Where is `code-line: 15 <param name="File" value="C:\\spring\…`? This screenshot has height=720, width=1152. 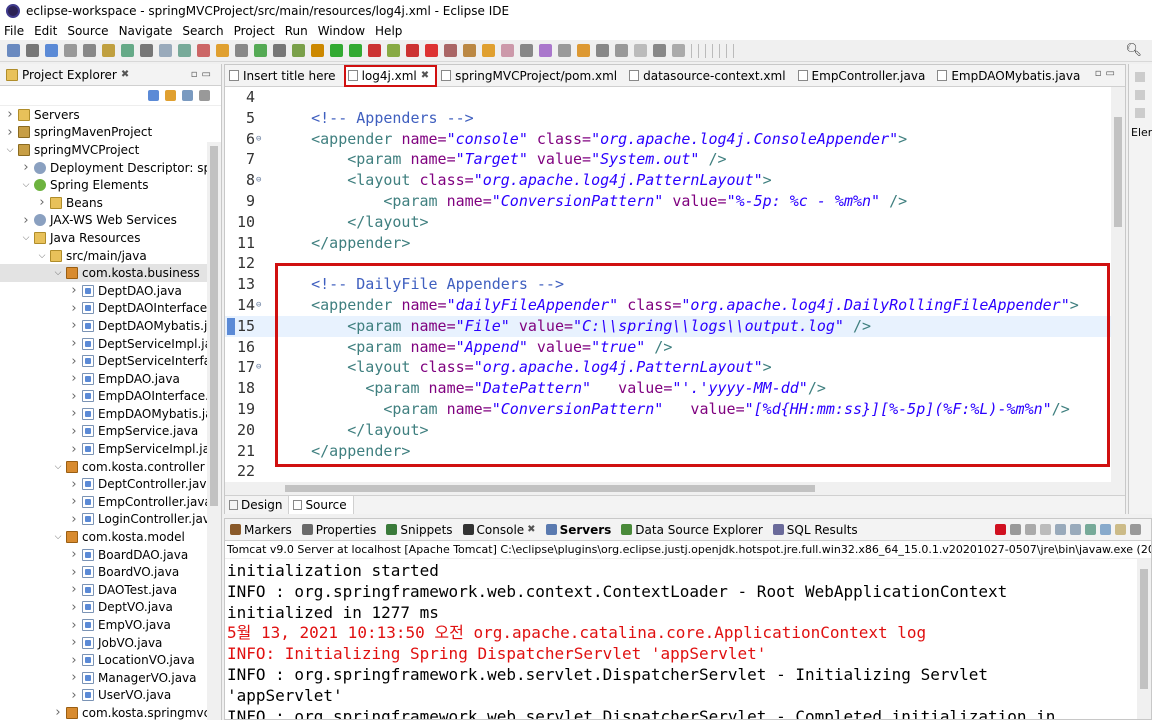
code-line: 15 <param name="File" value="C:\\spring\… is located at coordinates (675, 326).